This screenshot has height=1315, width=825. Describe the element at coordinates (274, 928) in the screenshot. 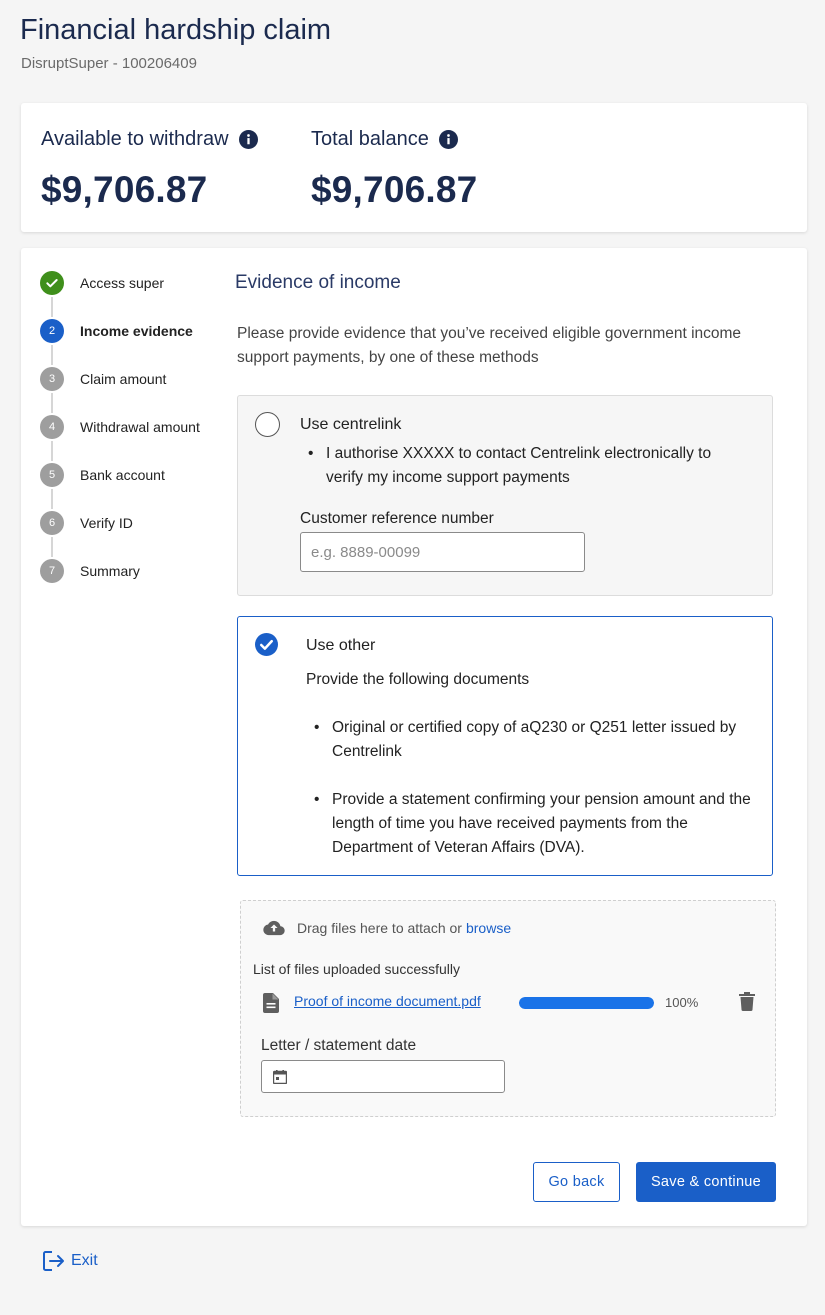

I see `cloud-upload-icon` at that location.